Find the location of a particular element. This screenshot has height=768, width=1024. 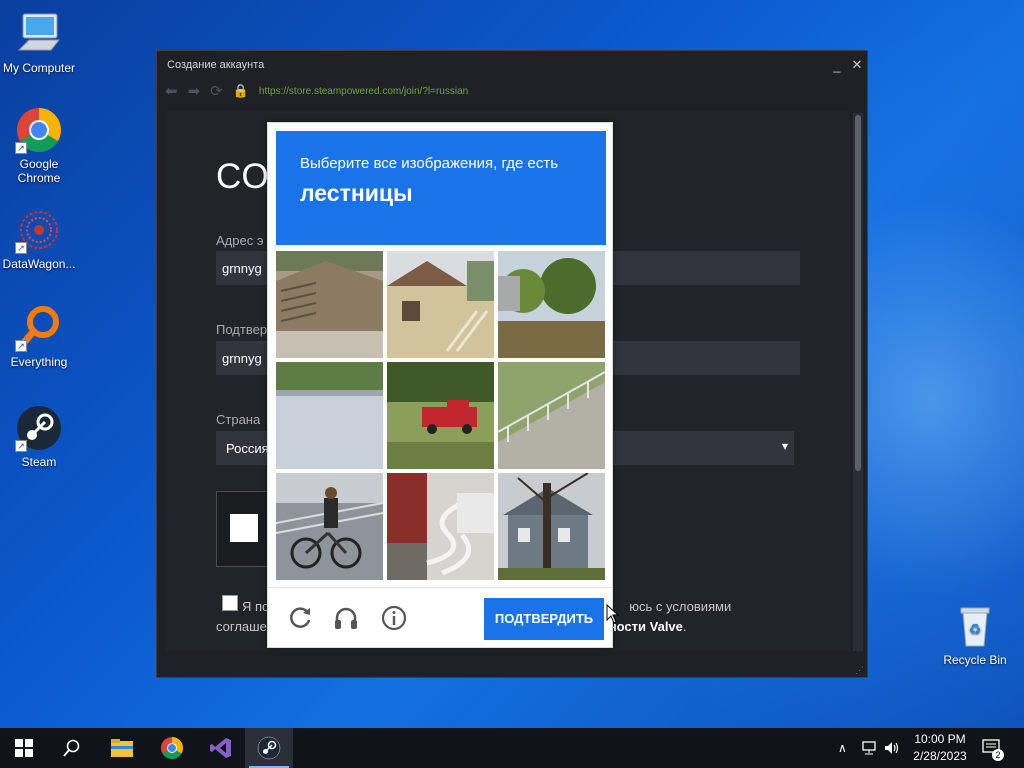

taskbar-steam is located at coordinates (269, 748).